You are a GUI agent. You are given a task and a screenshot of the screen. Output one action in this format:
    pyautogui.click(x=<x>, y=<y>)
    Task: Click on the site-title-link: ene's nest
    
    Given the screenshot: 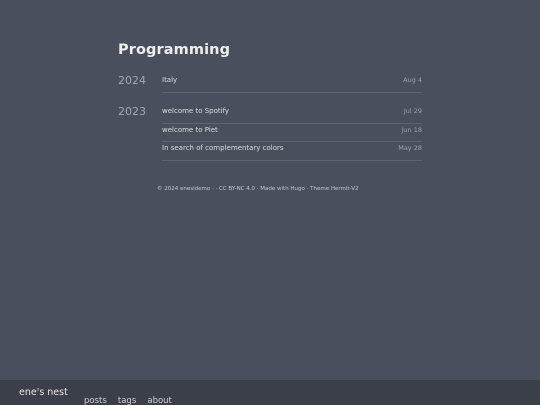 What is the action you would take?
    pyautogui.click(x=43, y=392)
    